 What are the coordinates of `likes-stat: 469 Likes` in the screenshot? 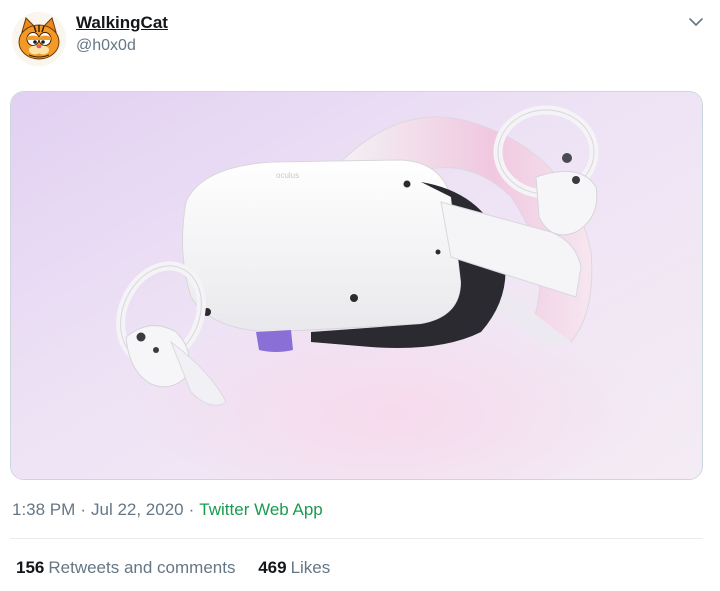 It's located at (294, 568).